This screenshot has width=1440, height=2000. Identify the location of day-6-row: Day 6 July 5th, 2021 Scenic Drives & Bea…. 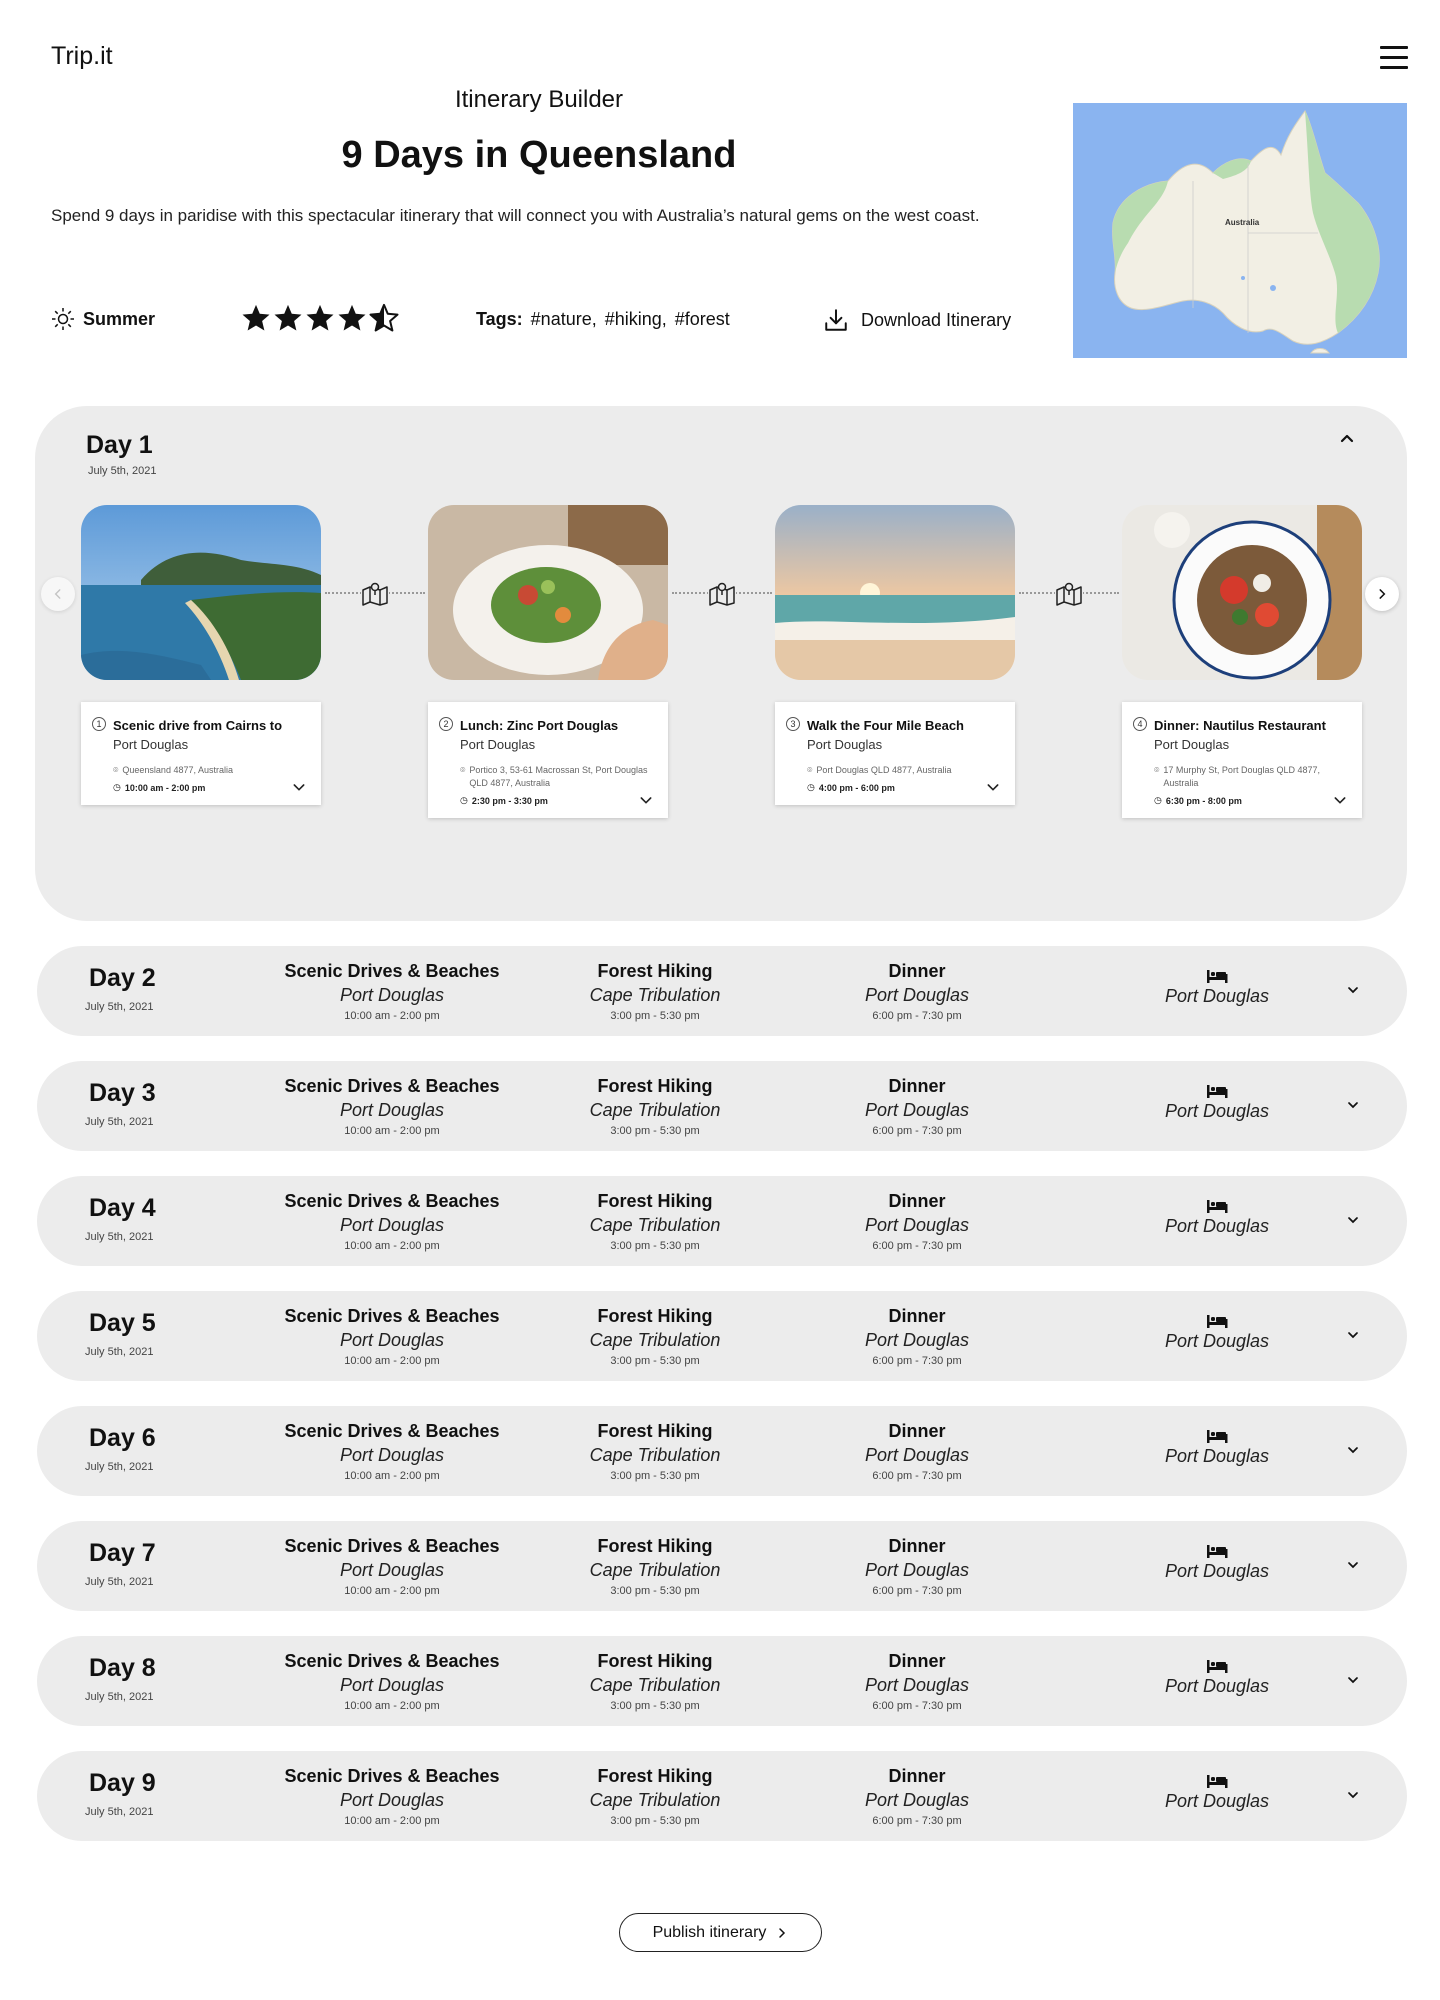
(722, 1451).